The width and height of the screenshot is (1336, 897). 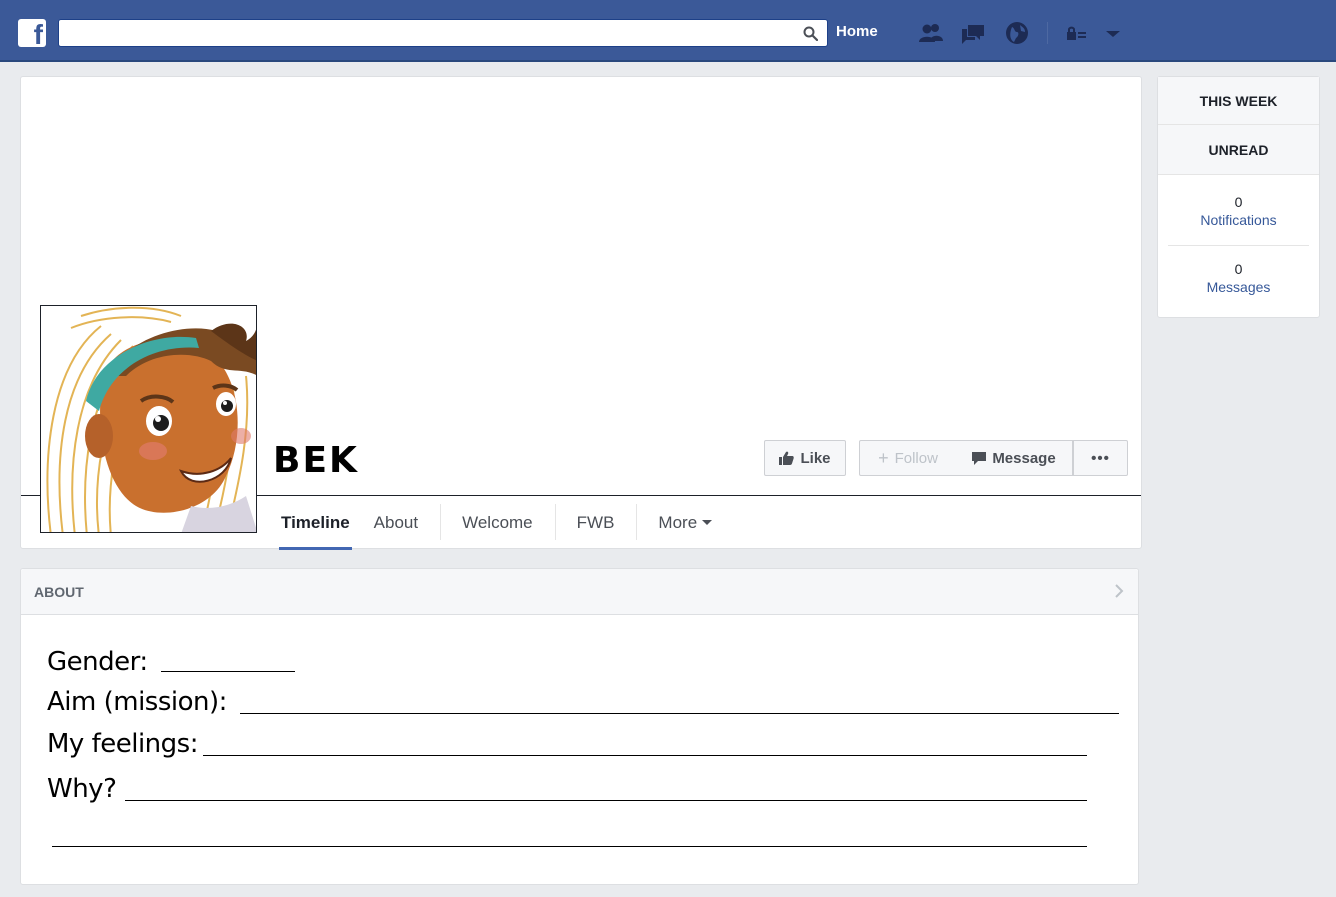 I want to click on follow-button: + Follow, so click(x=908, y=458).